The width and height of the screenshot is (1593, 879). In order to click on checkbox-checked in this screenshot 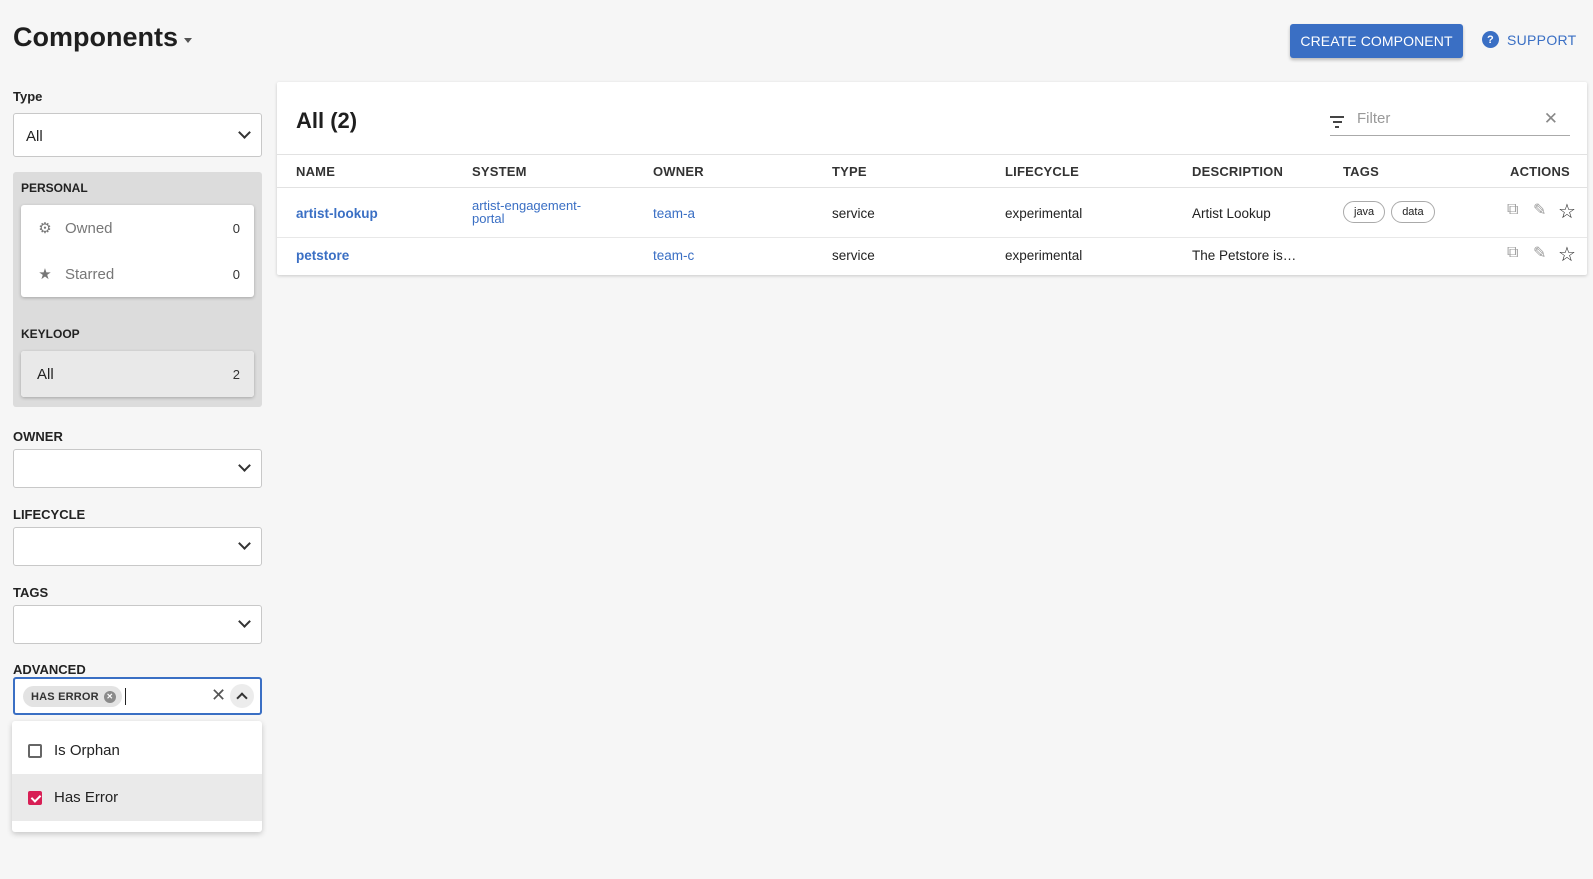, I will do `click(35, 797)`.